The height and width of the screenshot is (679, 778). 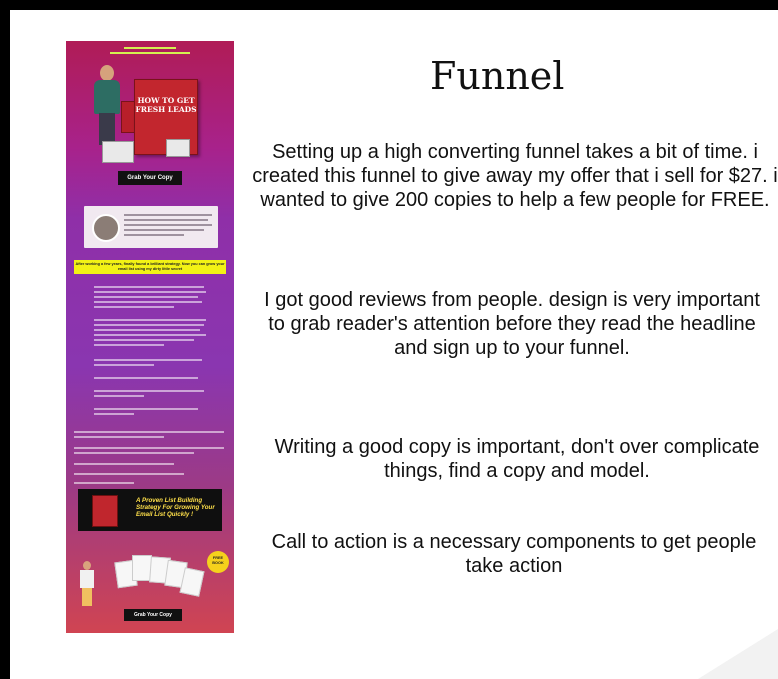 What do you see at coordinates (105, 511) in the screenshot?
I see `promo-book-image` at bounding box center [105, 511].